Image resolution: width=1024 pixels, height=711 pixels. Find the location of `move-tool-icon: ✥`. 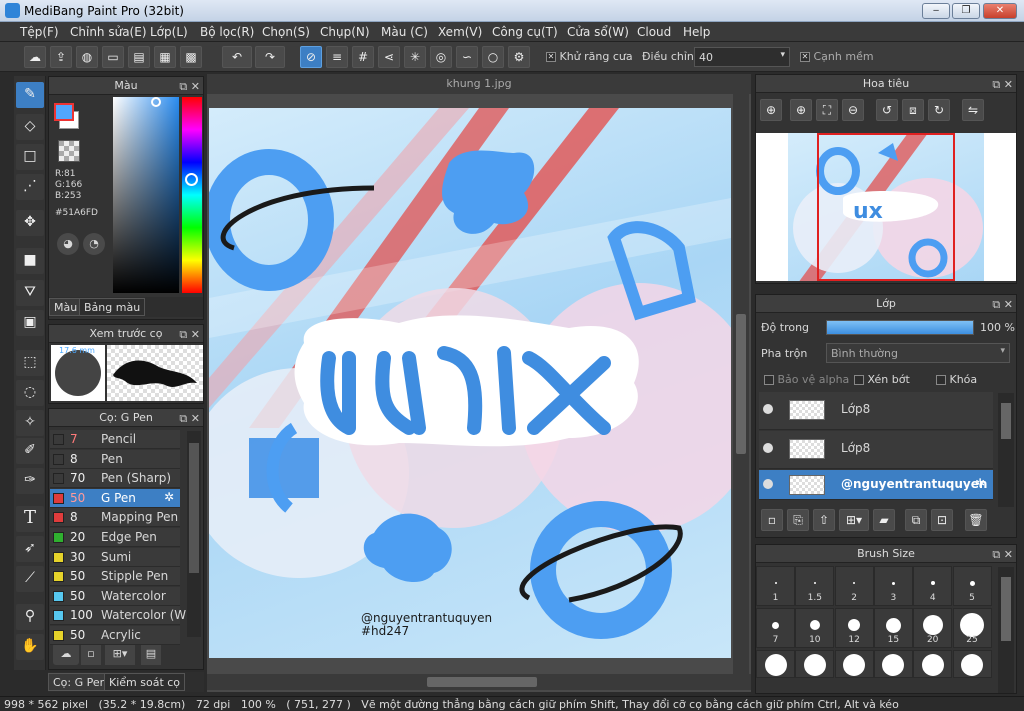

move-tool-icon: ✥ is located at coordinates (30, 223).